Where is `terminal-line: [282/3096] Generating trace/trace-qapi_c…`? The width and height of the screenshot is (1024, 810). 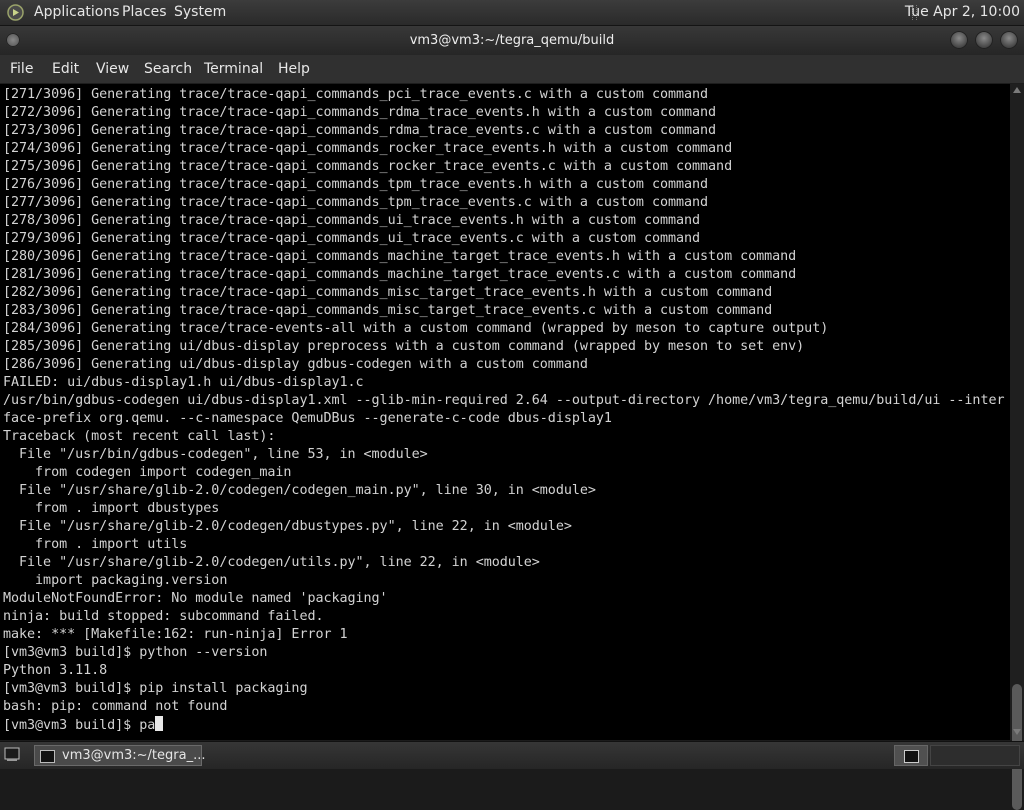 terminal-line: [282/3096] Generating trace/trace-qapi_c… is located at coordinates (388, 292).